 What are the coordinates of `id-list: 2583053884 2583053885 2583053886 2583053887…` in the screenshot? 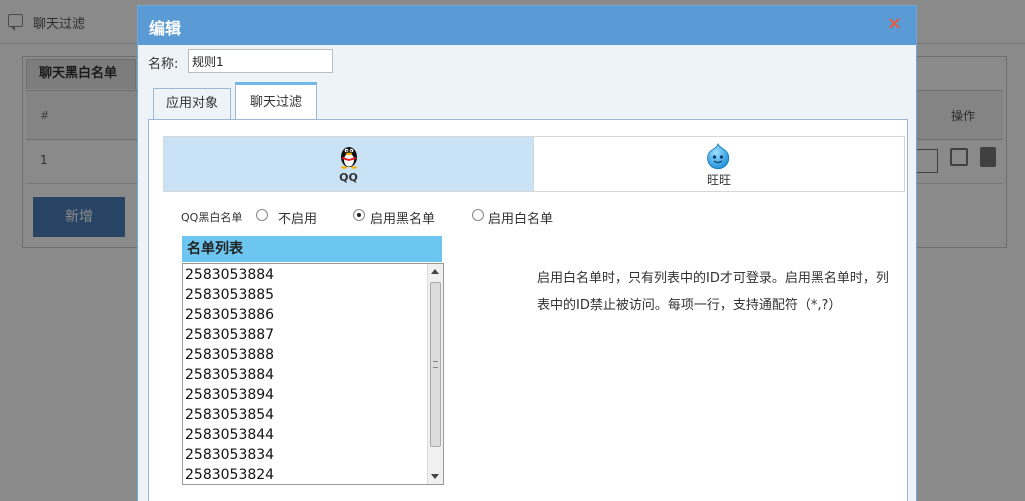 It's located at (305, 374).